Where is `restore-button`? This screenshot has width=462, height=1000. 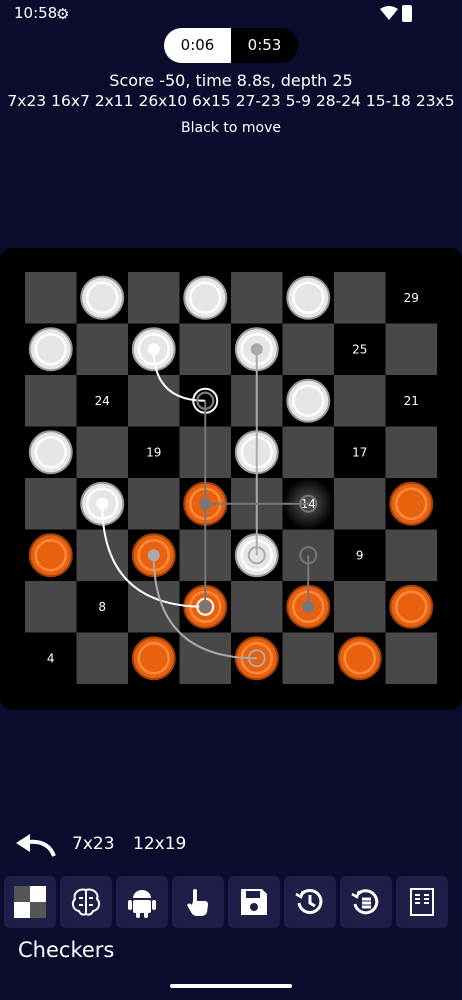 restore-button is located at coordinates (366, 902).